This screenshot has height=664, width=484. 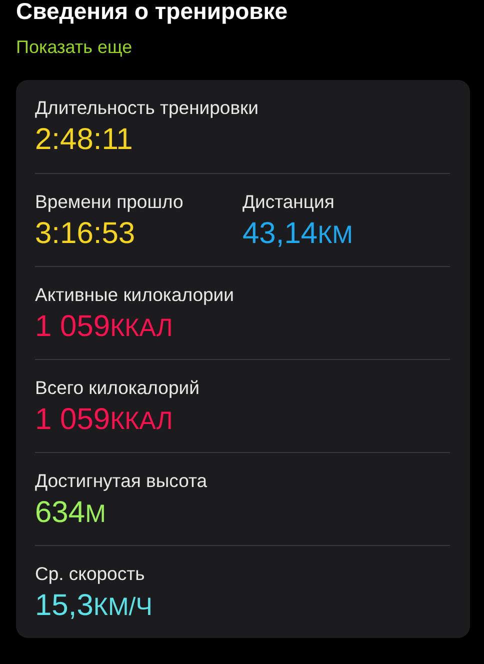 What do you see at coordinates (288, 202) in the screenshot?
I see `metric-label: Дистанция` at bounding box center [288, 202].